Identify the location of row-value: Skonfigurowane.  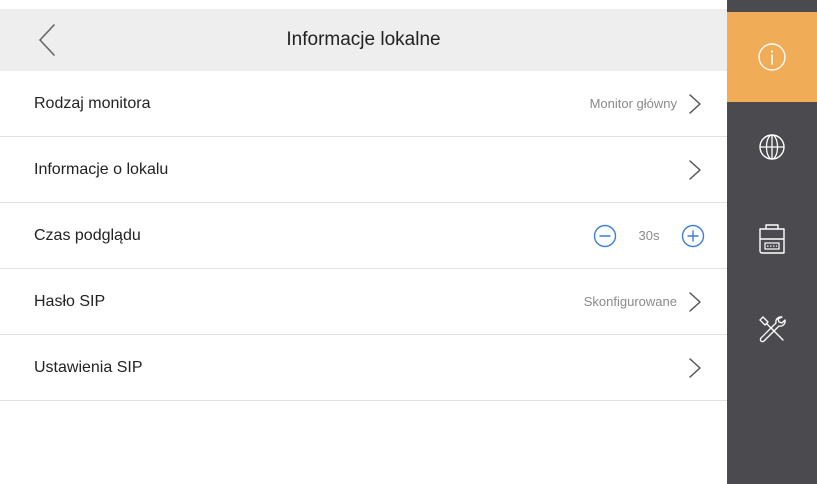
(630, 301).